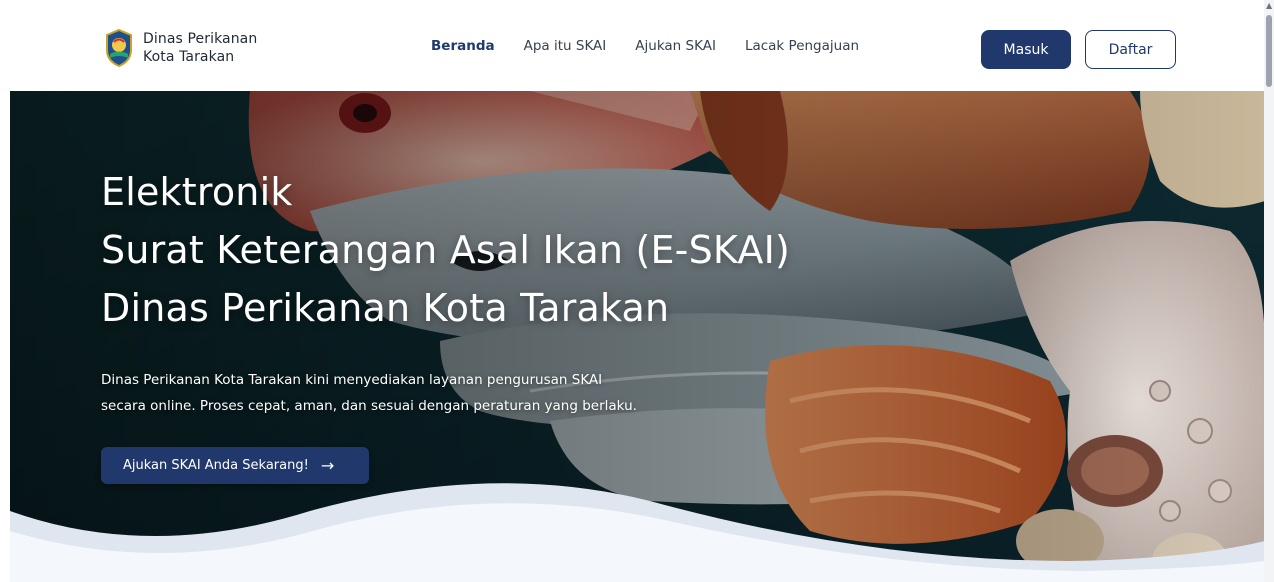 This screenshot has width=1274, height=582. What do you see at coordinates (216, 465) in the screenshot?
I see `submit-skai-label: Ajukan SKAI Anda Sekarang!` at bounding box center [216, 465].